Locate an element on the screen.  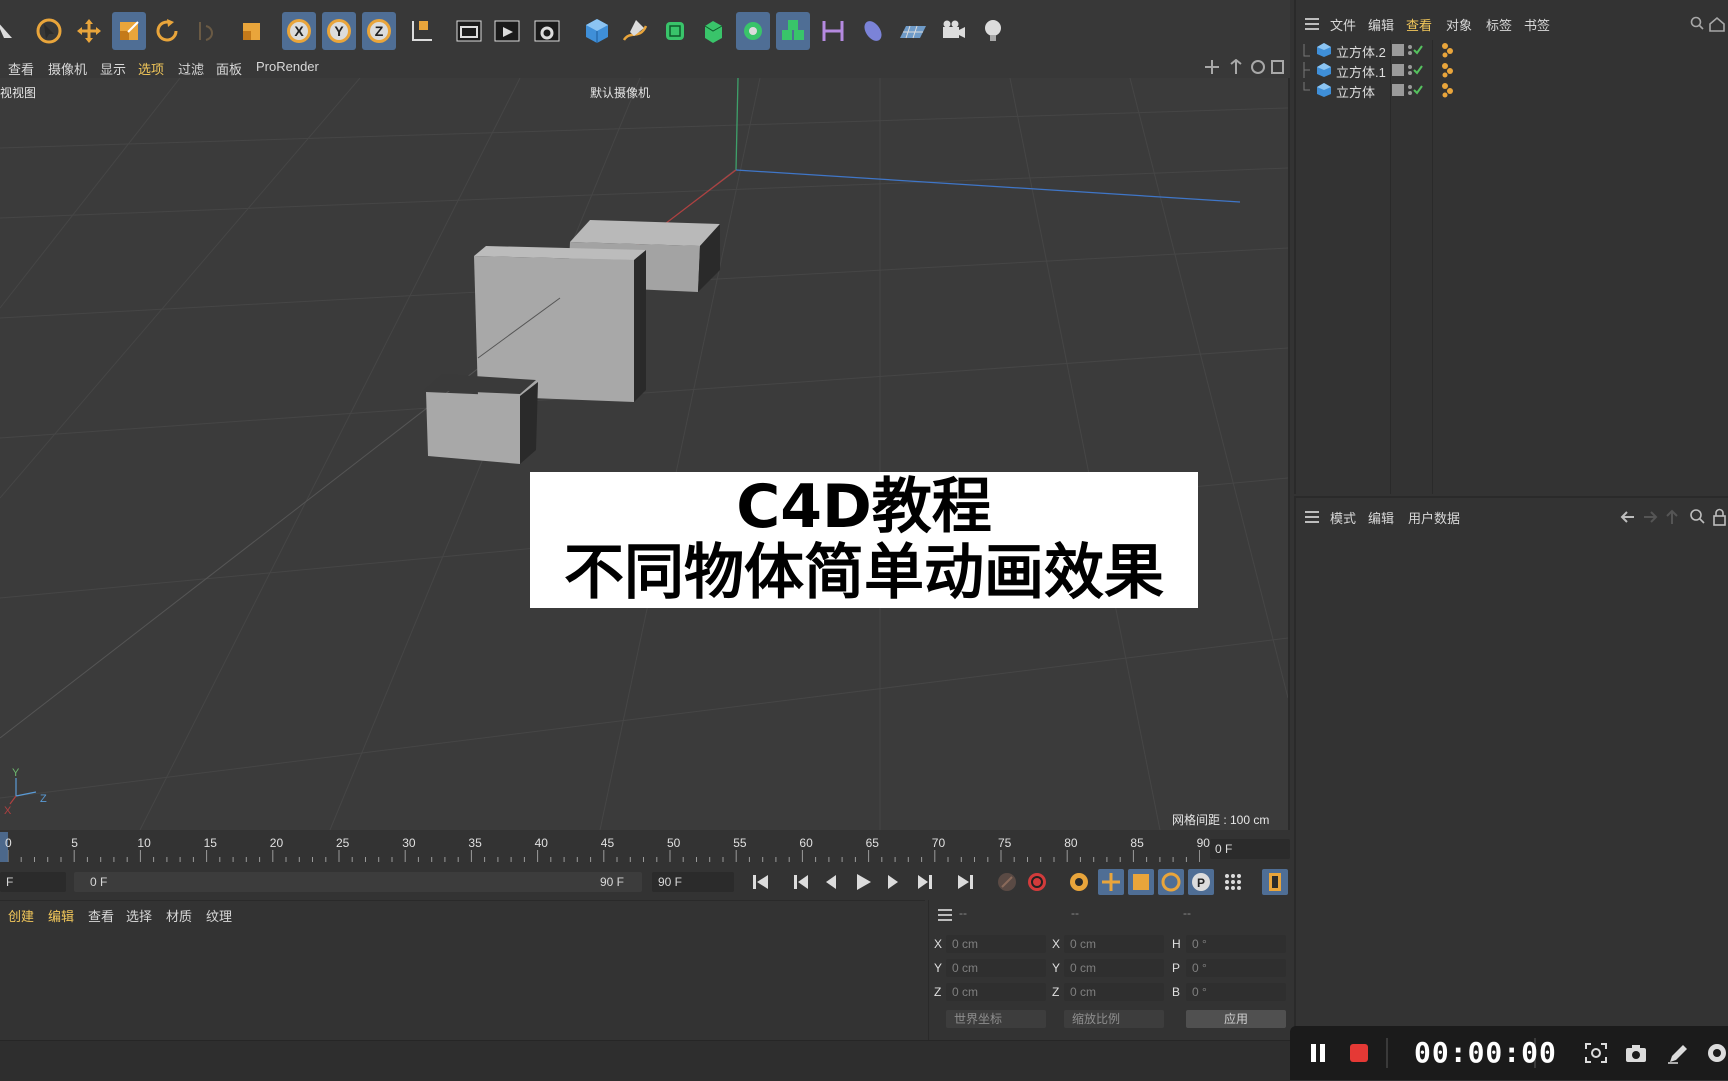
object-row-cube-2: 立方体.2 is located at coordinates (1510, 50).